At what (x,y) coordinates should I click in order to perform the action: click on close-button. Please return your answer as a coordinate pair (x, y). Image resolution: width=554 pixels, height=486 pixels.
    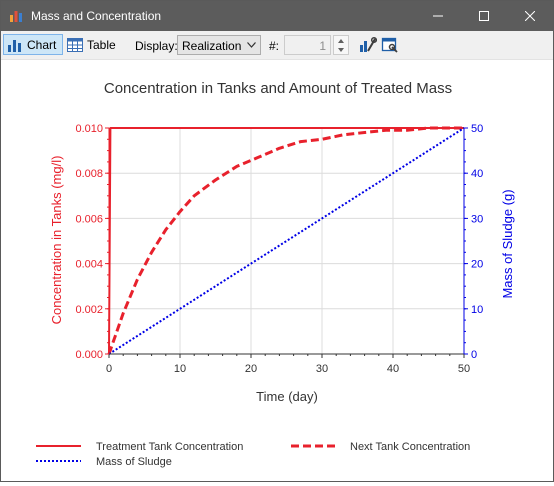
    Looking at the image, I should click on (530, 16).